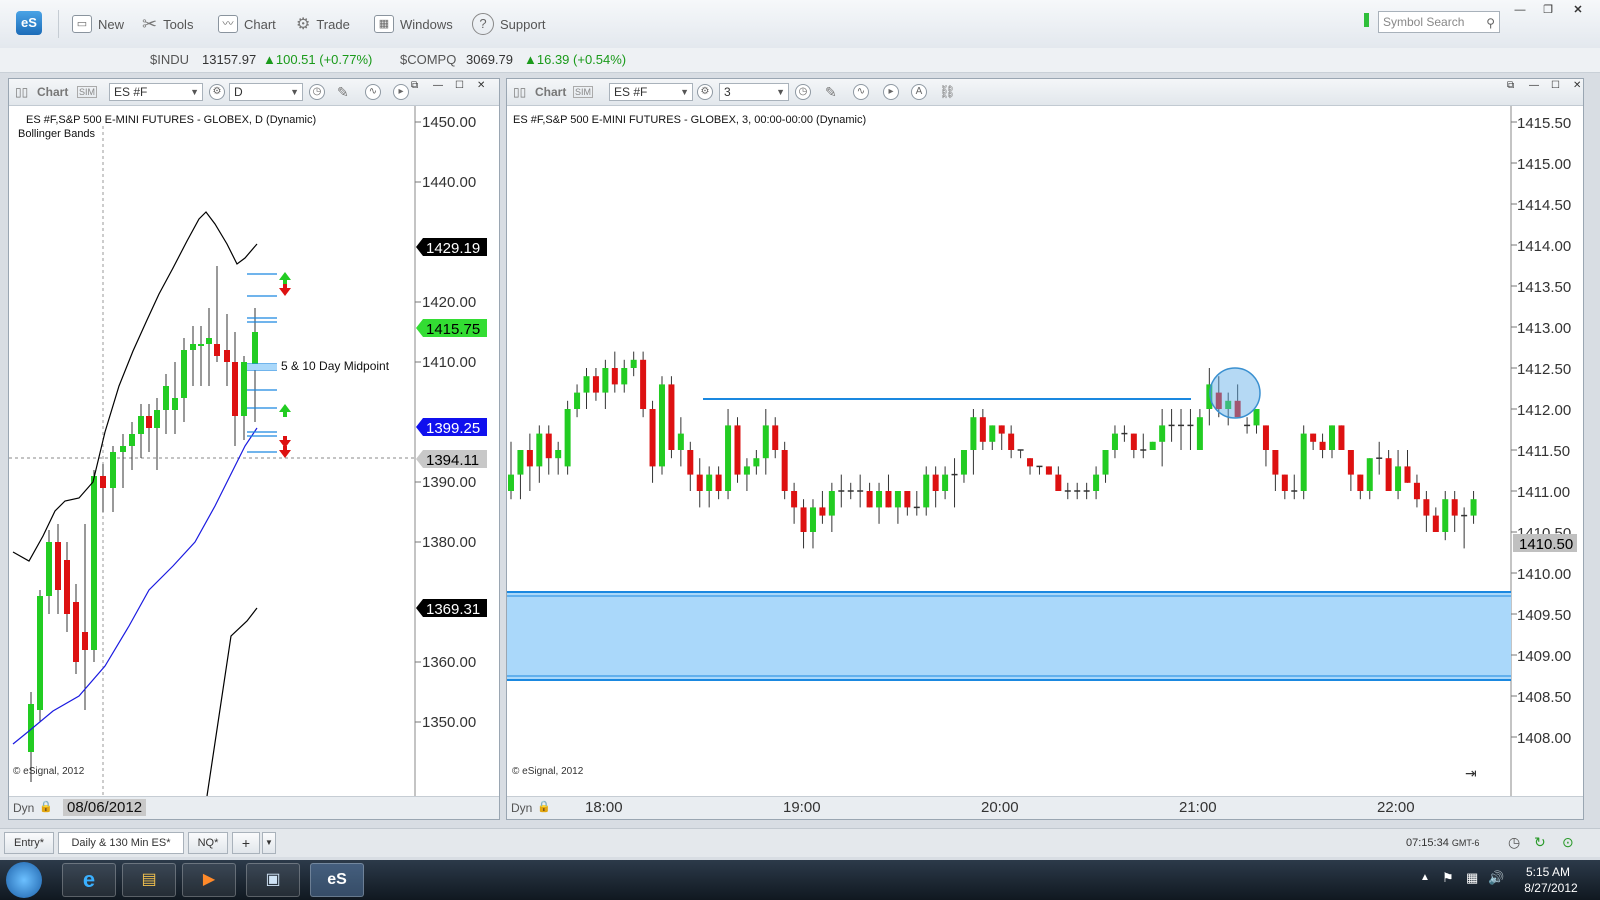  What do you see at coordinates (98, 24) in the screenshot?
I see `new-button: ▭ New` at bounding box center [98, 24].